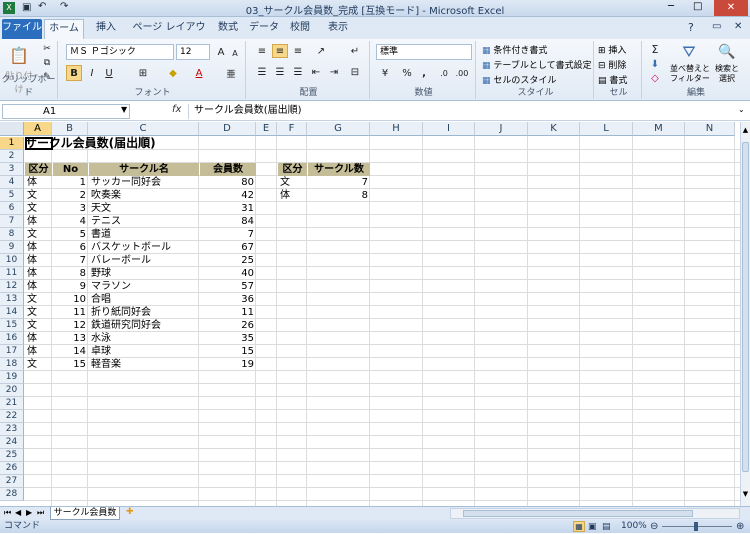  Describe the element at coordinates (70, 286) in the screenshot. I see `table-cell: 9` at that location.